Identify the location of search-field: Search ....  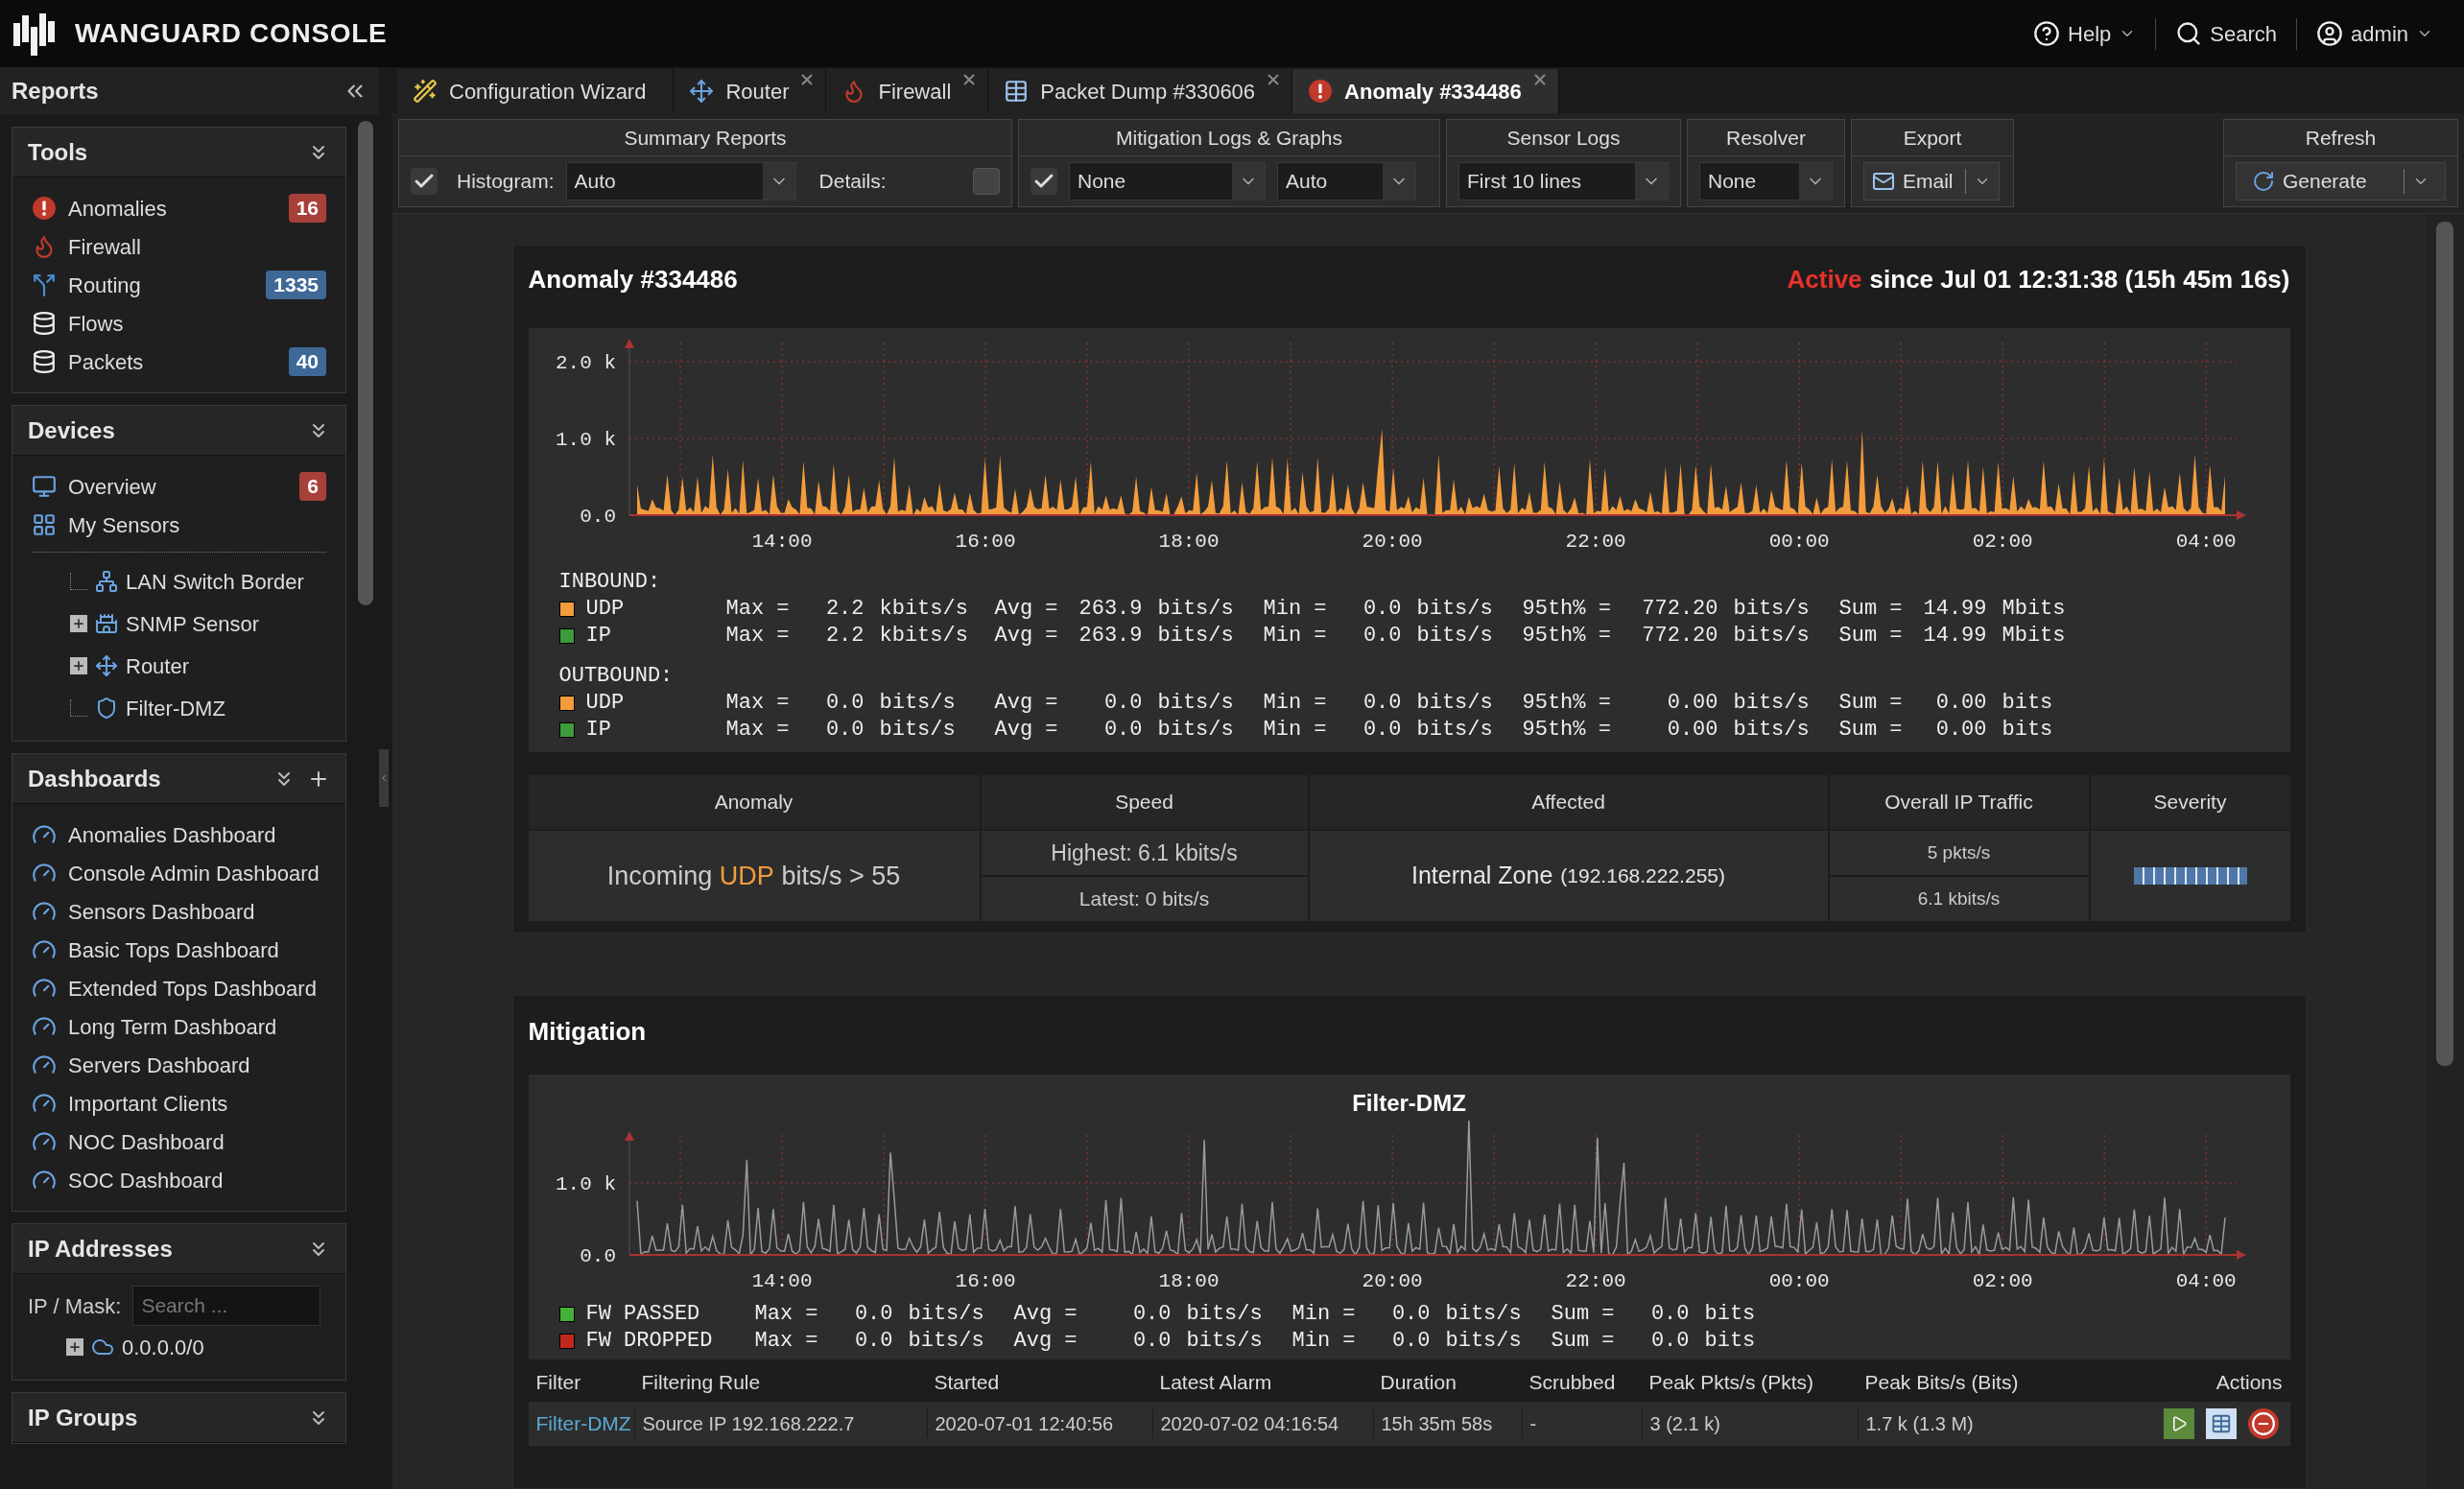
(226, 1306).